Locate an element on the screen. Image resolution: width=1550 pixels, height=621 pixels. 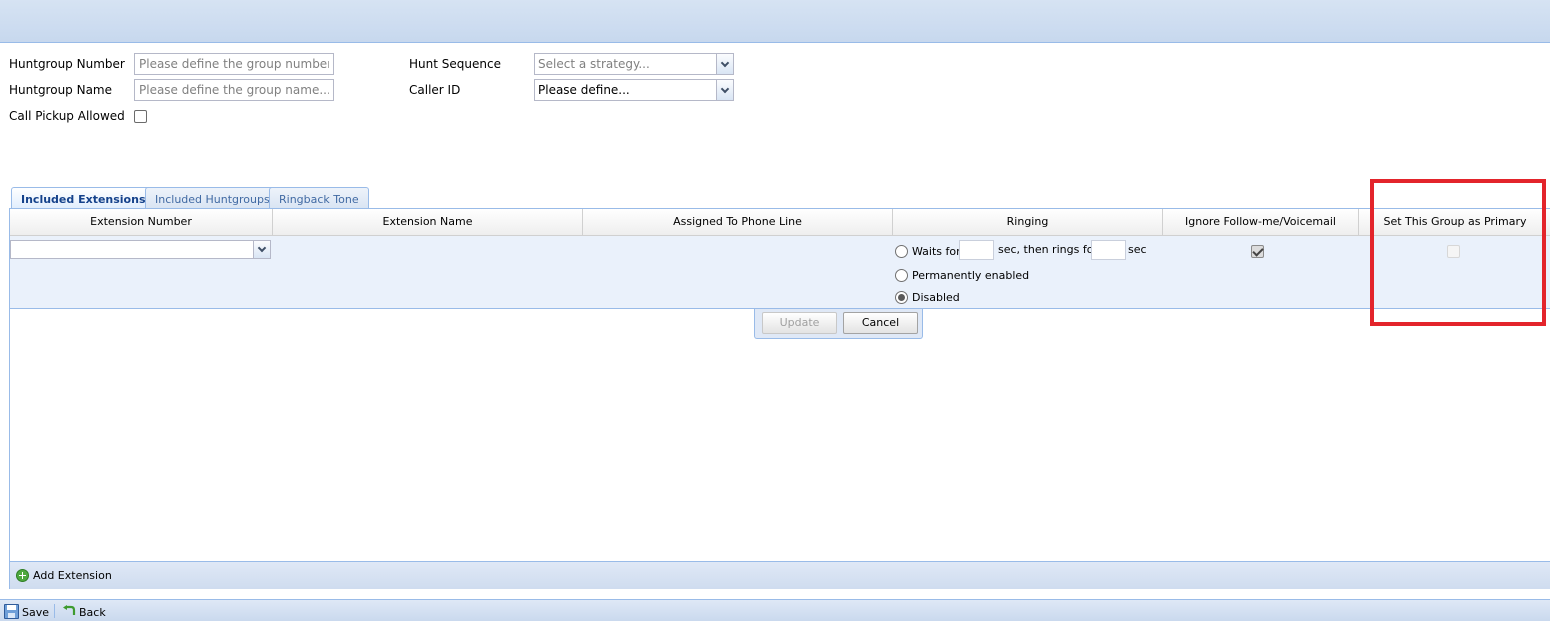
ringing-then-rings-for-label: sec, then rings for is located at coordinates (1048, 249).